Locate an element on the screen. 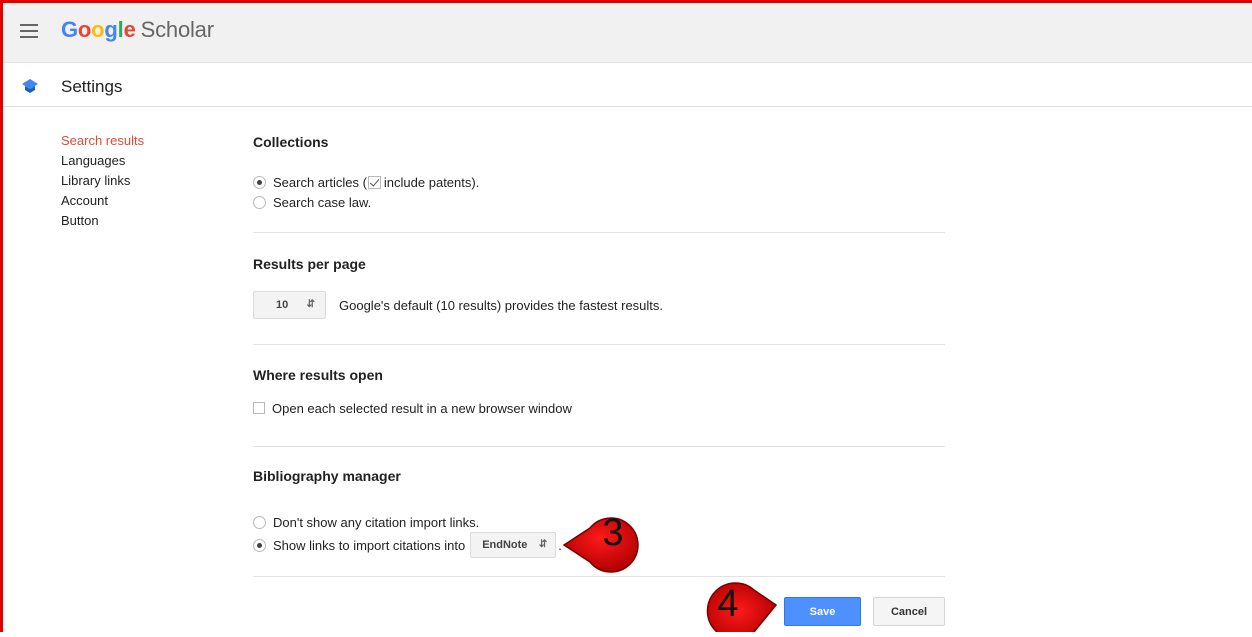 The width and height of the screenshot is (1252, 637). new-window-checkbox is located at coordinates (259, 408).